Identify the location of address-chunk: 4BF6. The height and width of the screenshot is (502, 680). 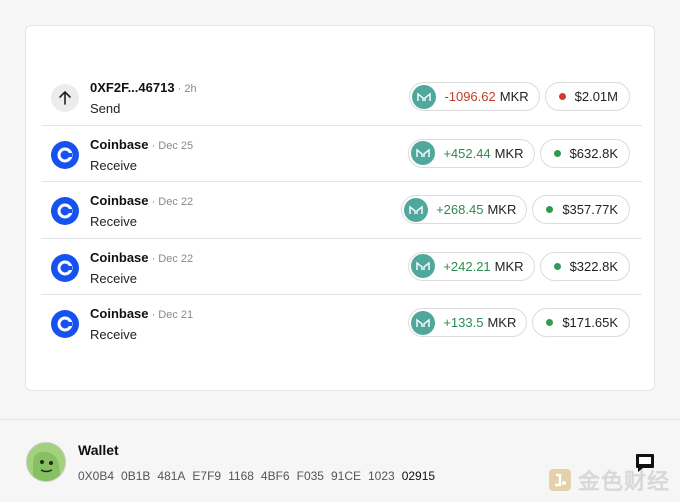
(275, 476).